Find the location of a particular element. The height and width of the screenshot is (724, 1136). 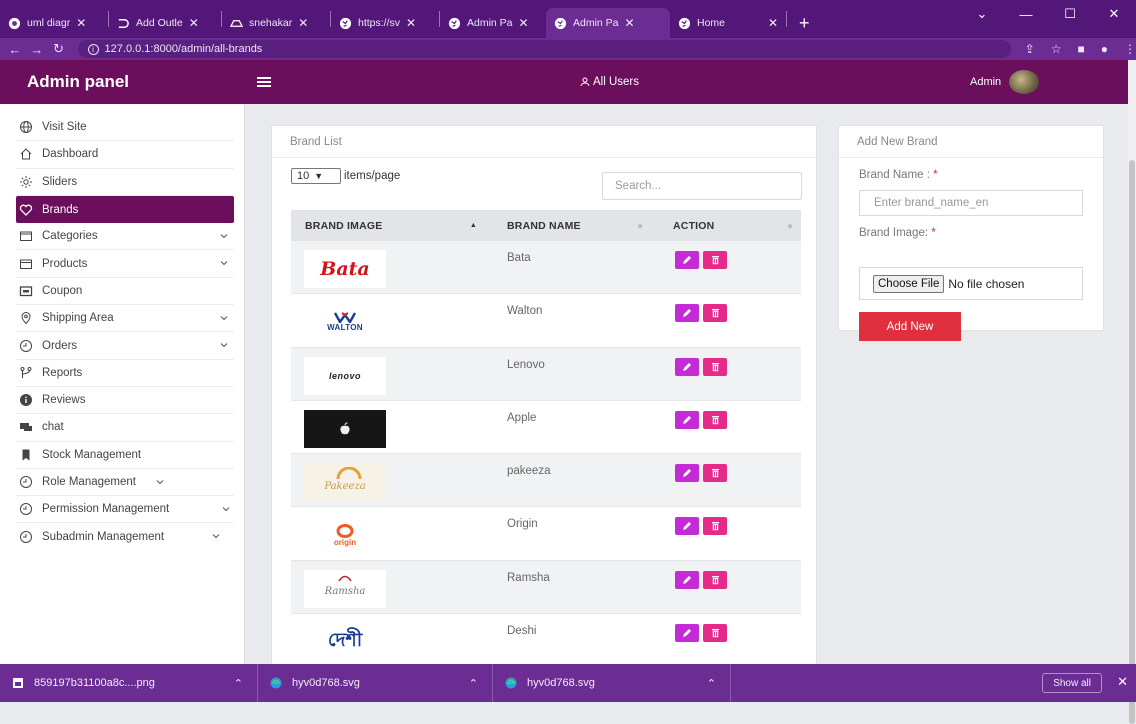

sidebar-item-visit-site: Visit Site is located at coordinates (125, 128).